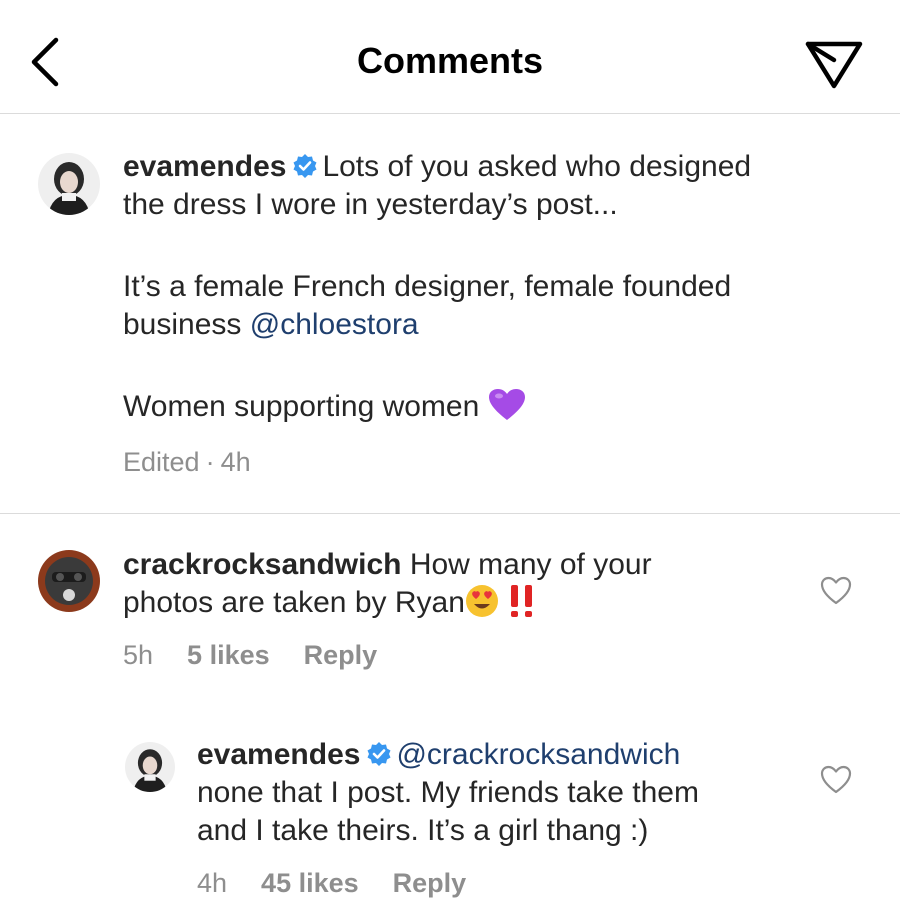  What do you see at coordinates (448, 792) in the screenshot?
I see `reply-line2: none that I post. My friends take them` at bounding box center [448, 792].